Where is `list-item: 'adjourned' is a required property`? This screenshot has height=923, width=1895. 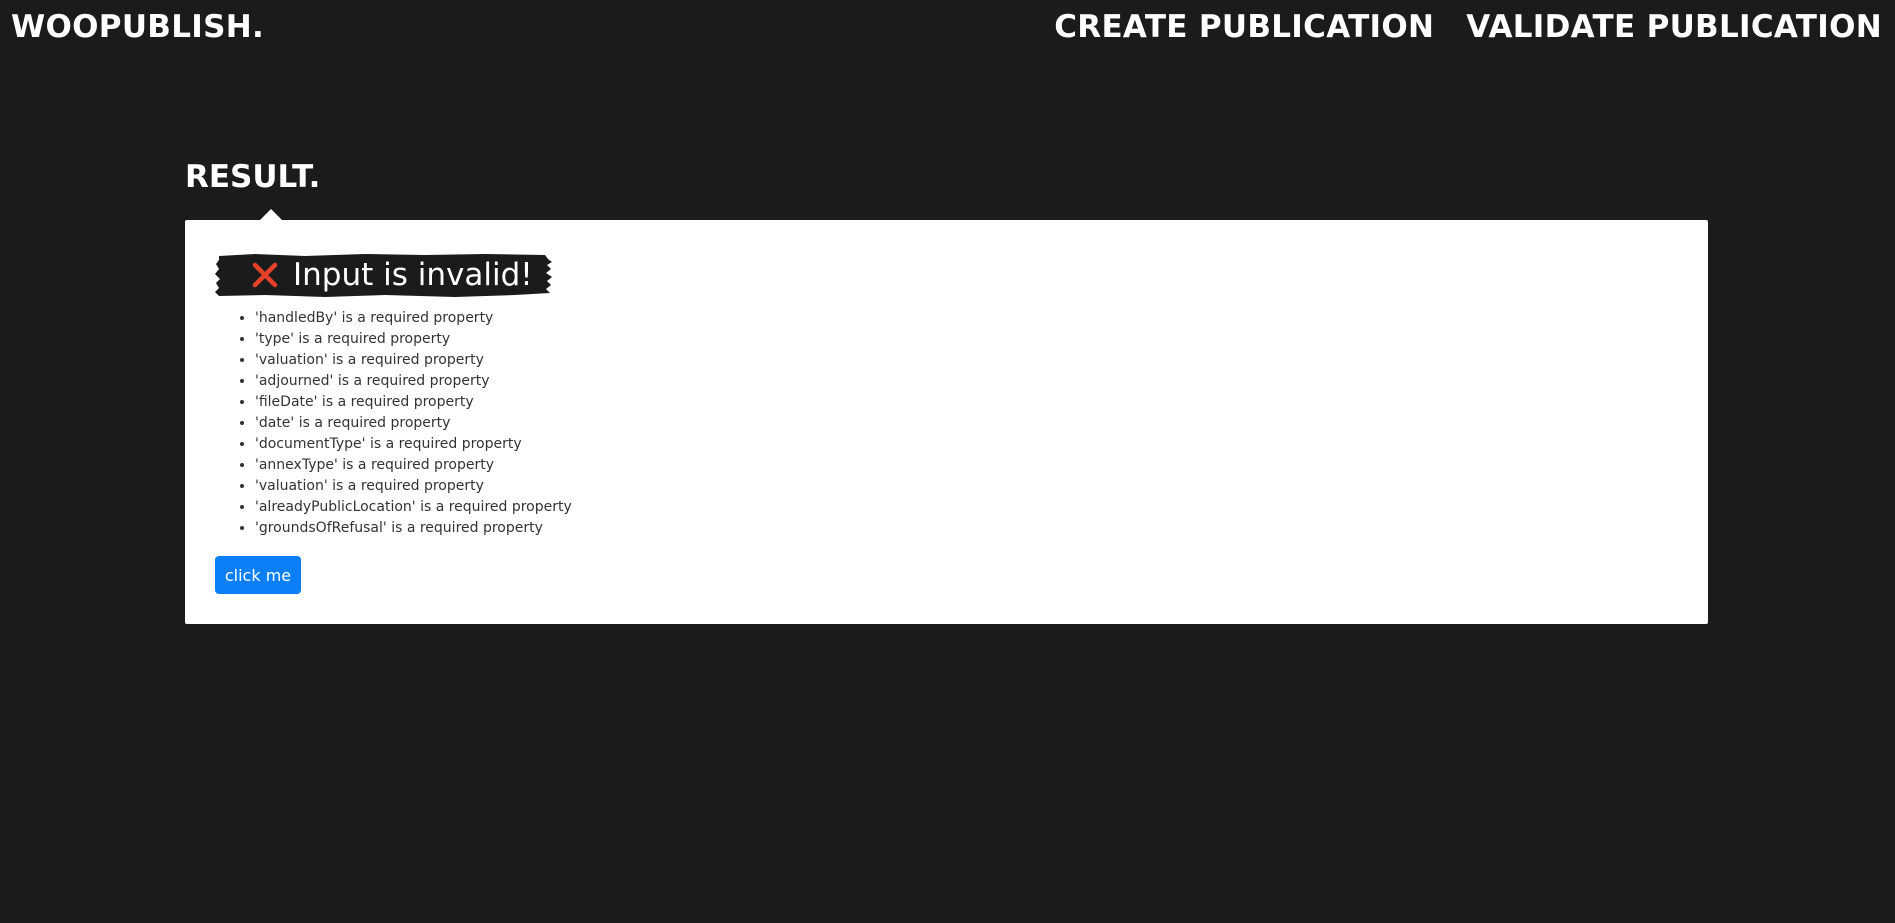
list-item: 'adjourned' is a required property is located at coordinates (413, 381).